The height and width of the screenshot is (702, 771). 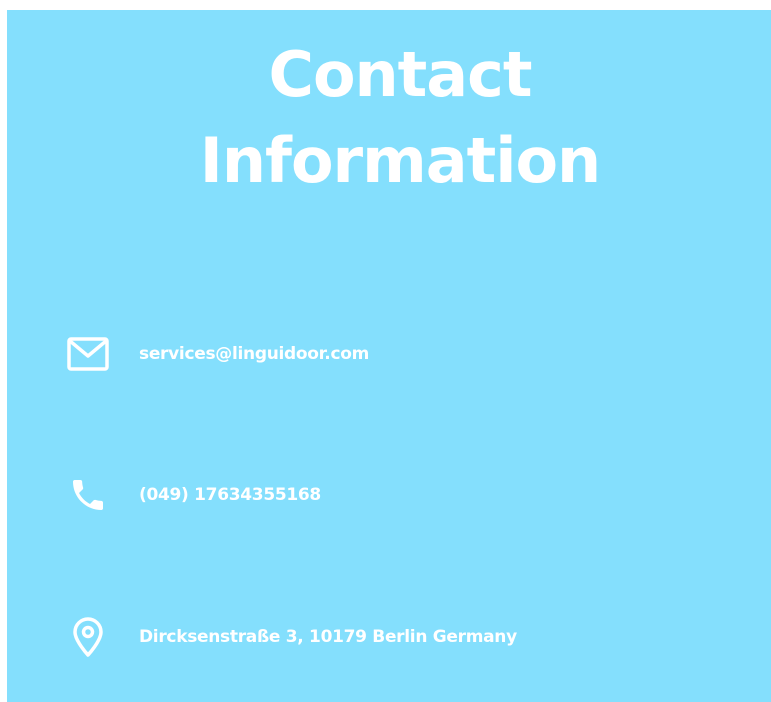 I want to click on phone-number: (049) 17634355168, so click(x=230, y=495).